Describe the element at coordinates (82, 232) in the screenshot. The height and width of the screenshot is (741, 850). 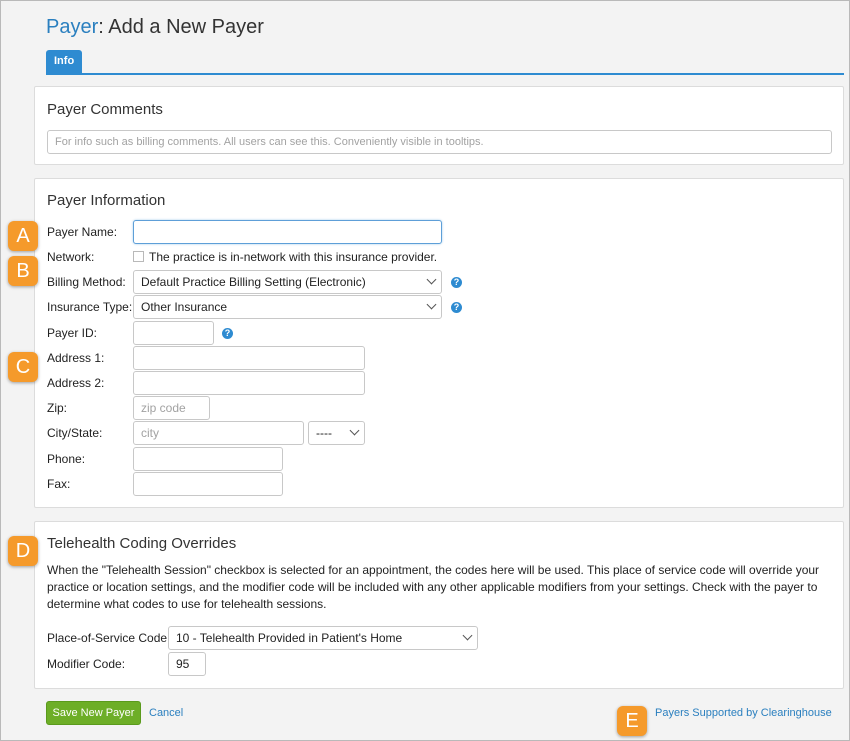
I see `payer-name-label: Payer Name:` at that location.